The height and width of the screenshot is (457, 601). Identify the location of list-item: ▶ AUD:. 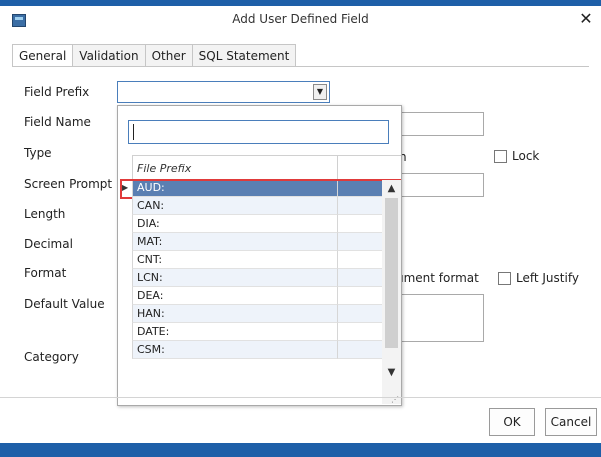
(259, 189).